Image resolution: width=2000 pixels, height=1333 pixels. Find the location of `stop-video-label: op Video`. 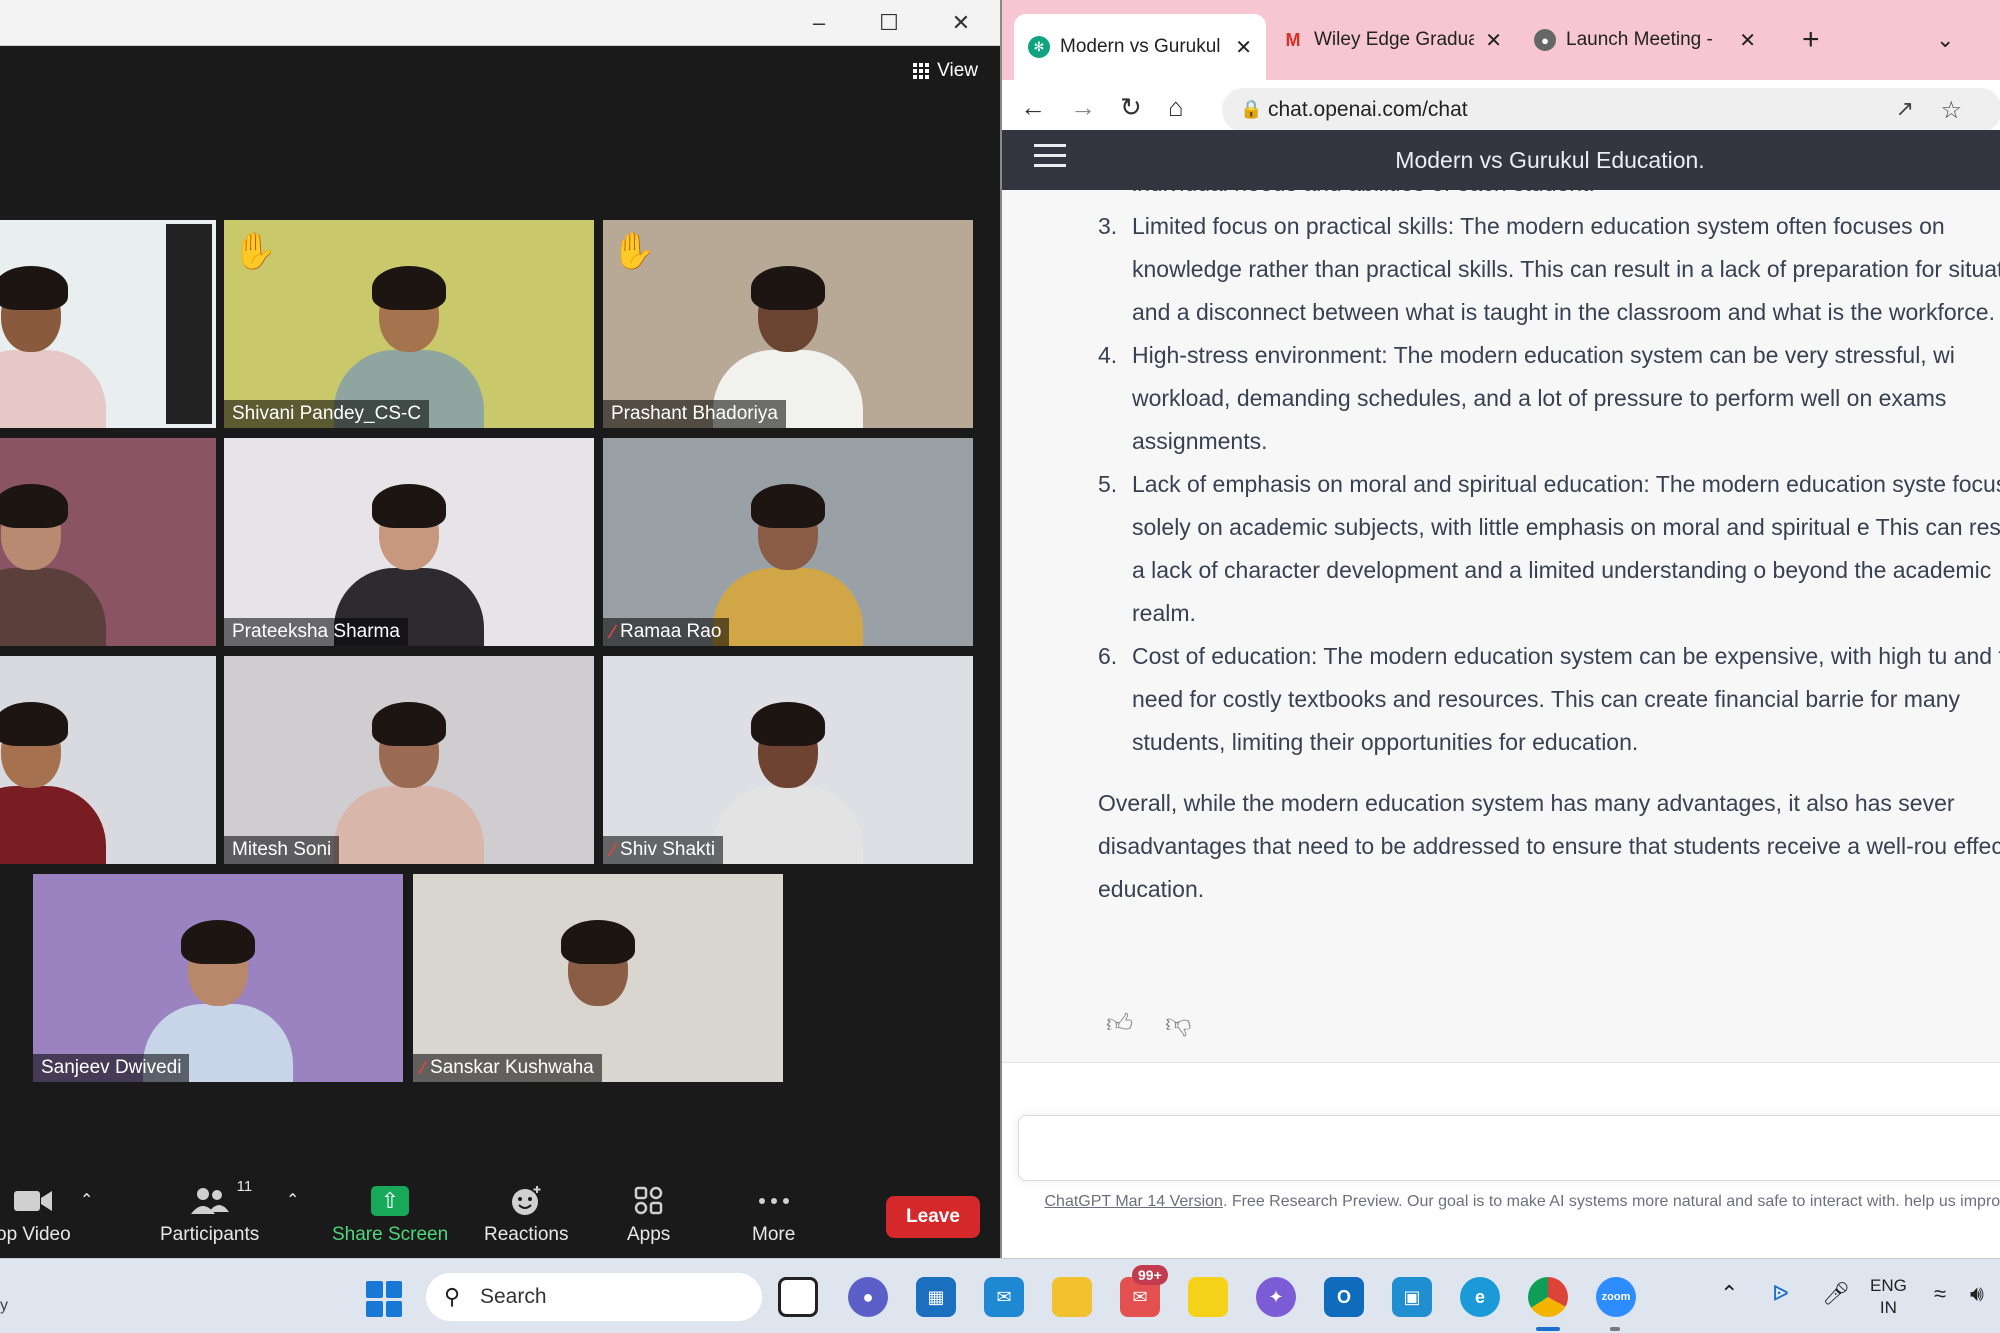

stop-video-label: op Video is located at coordinates (35, 1234).